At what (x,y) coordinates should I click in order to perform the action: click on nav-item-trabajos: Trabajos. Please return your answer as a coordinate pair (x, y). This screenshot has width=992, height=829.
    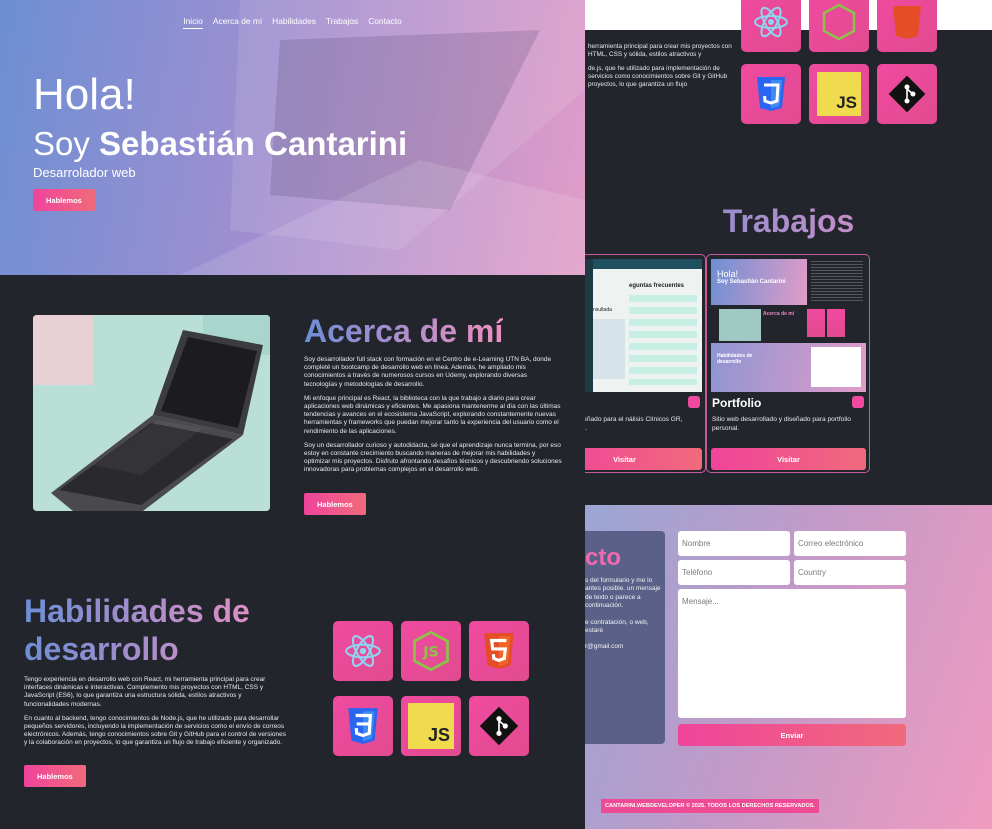
    Looking at the image, I should click on (342, 22).